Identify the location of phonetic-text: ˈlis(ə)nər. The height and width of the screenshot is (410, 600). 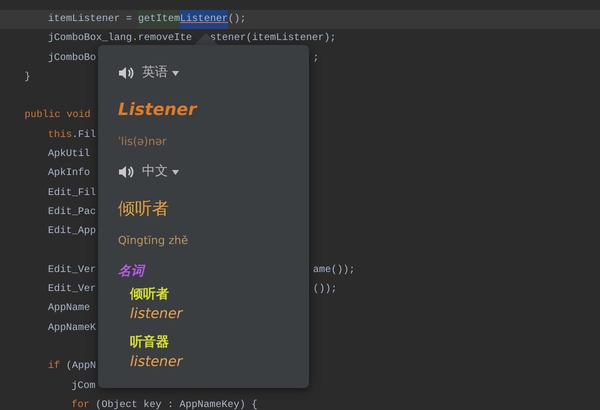
(142, 141).